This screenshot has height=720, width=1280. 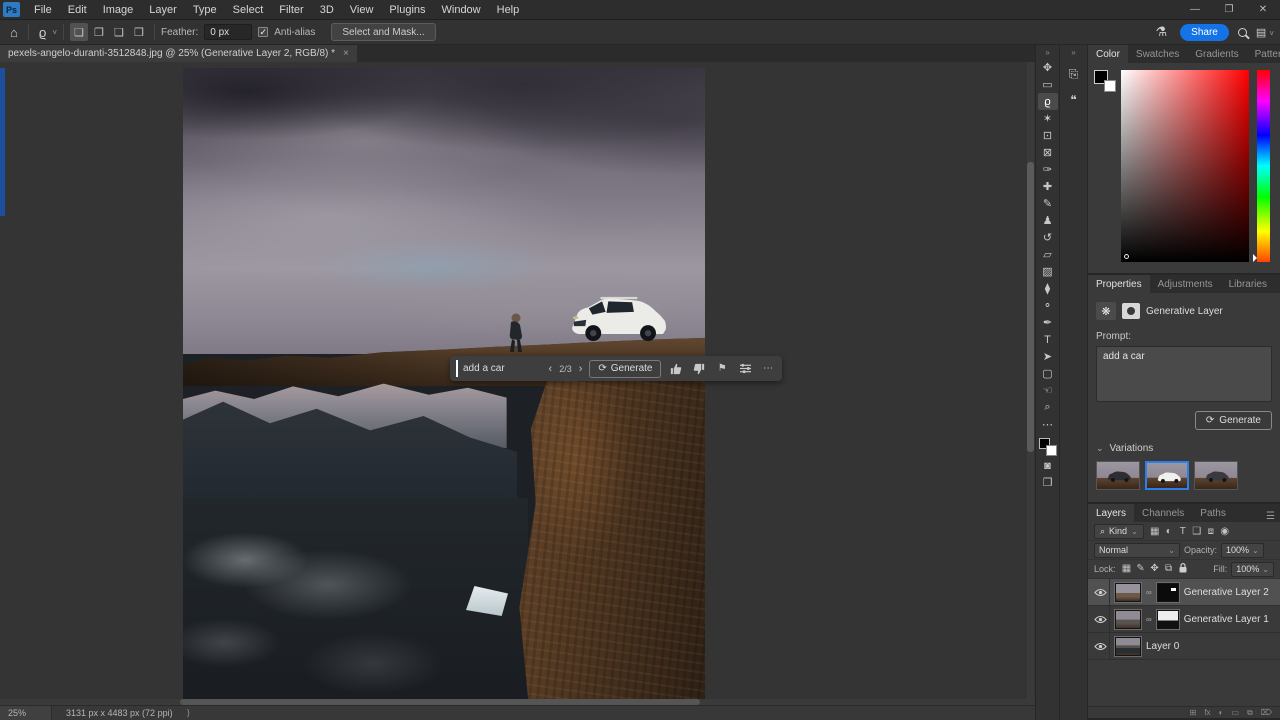 What do you see at coordinates (1048, 424) in the screenshot?
I see `edit-toolbar: ⋯` at bounding box center [1048, 424].